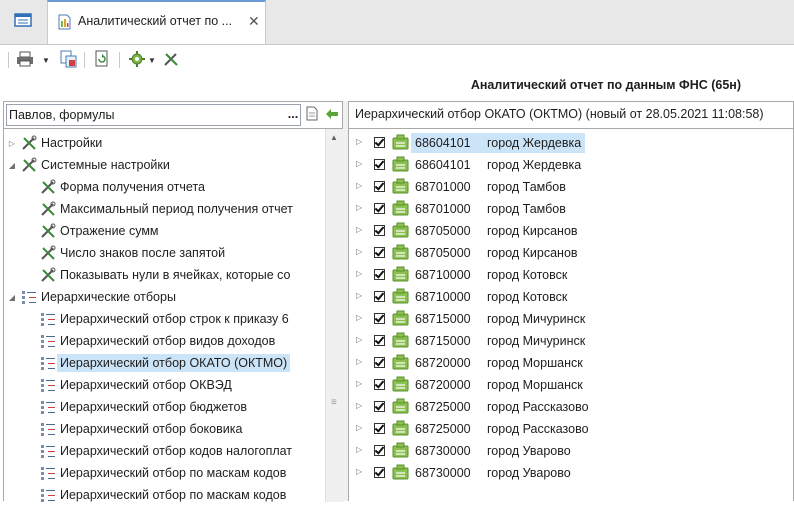 The width and height of the screenshot is (794, 506). Describe the element at coordinates (334, 315) in the screenshot. I see `left-scrollbar: ▲ ≡` at that location.